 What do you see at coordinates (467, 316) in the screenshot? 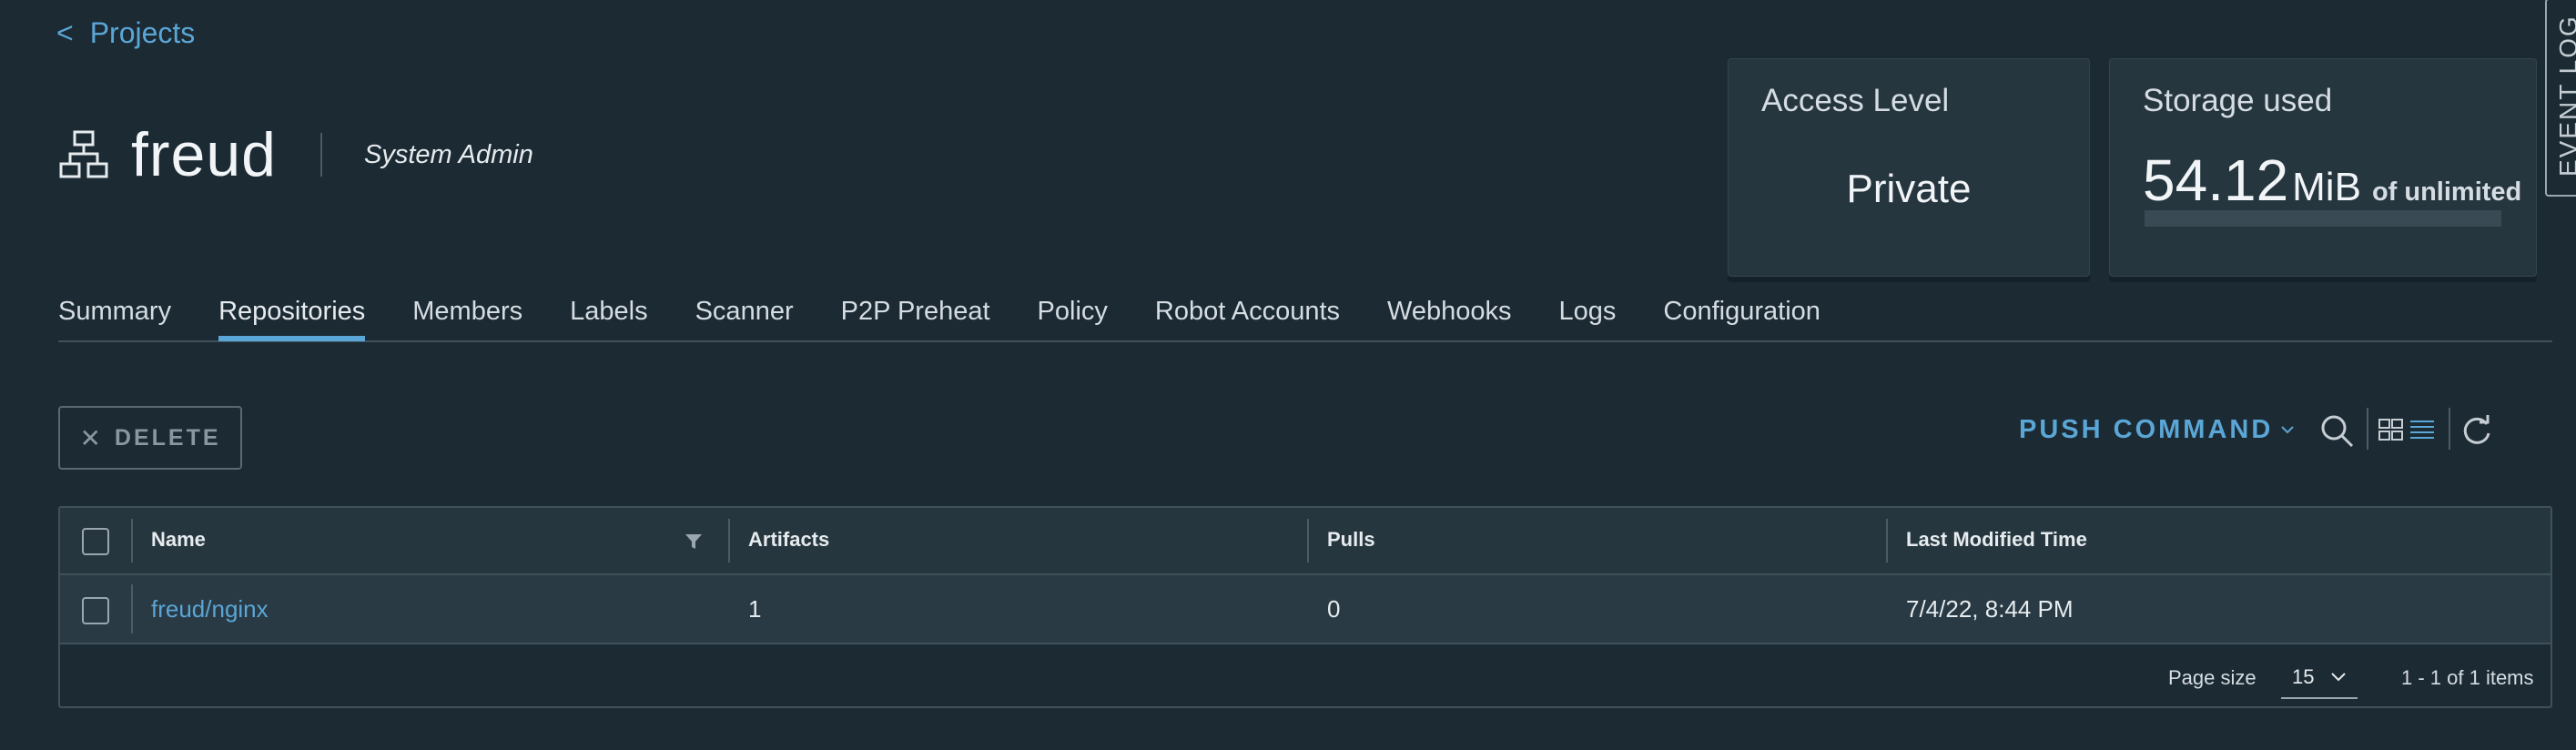
I see `tab-members: Members` at bounding box center [467, 316].